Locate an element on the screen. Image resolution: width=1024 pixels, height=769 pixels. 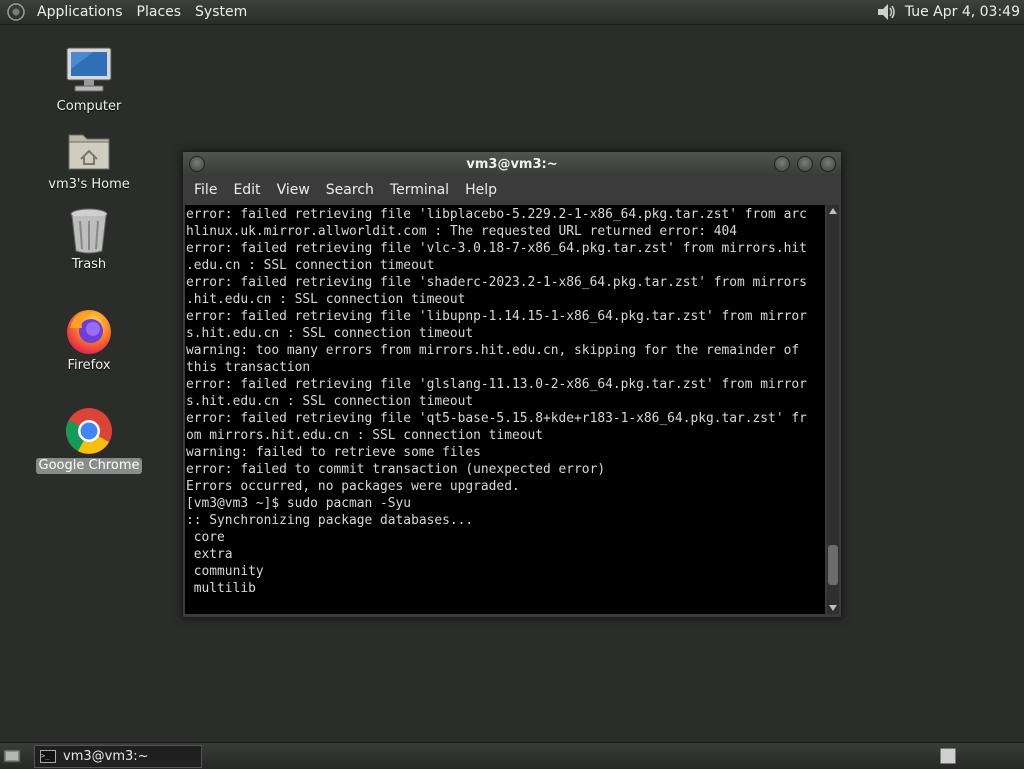
desktop-icon-label: Firefox is located at coordinates (89, 365).